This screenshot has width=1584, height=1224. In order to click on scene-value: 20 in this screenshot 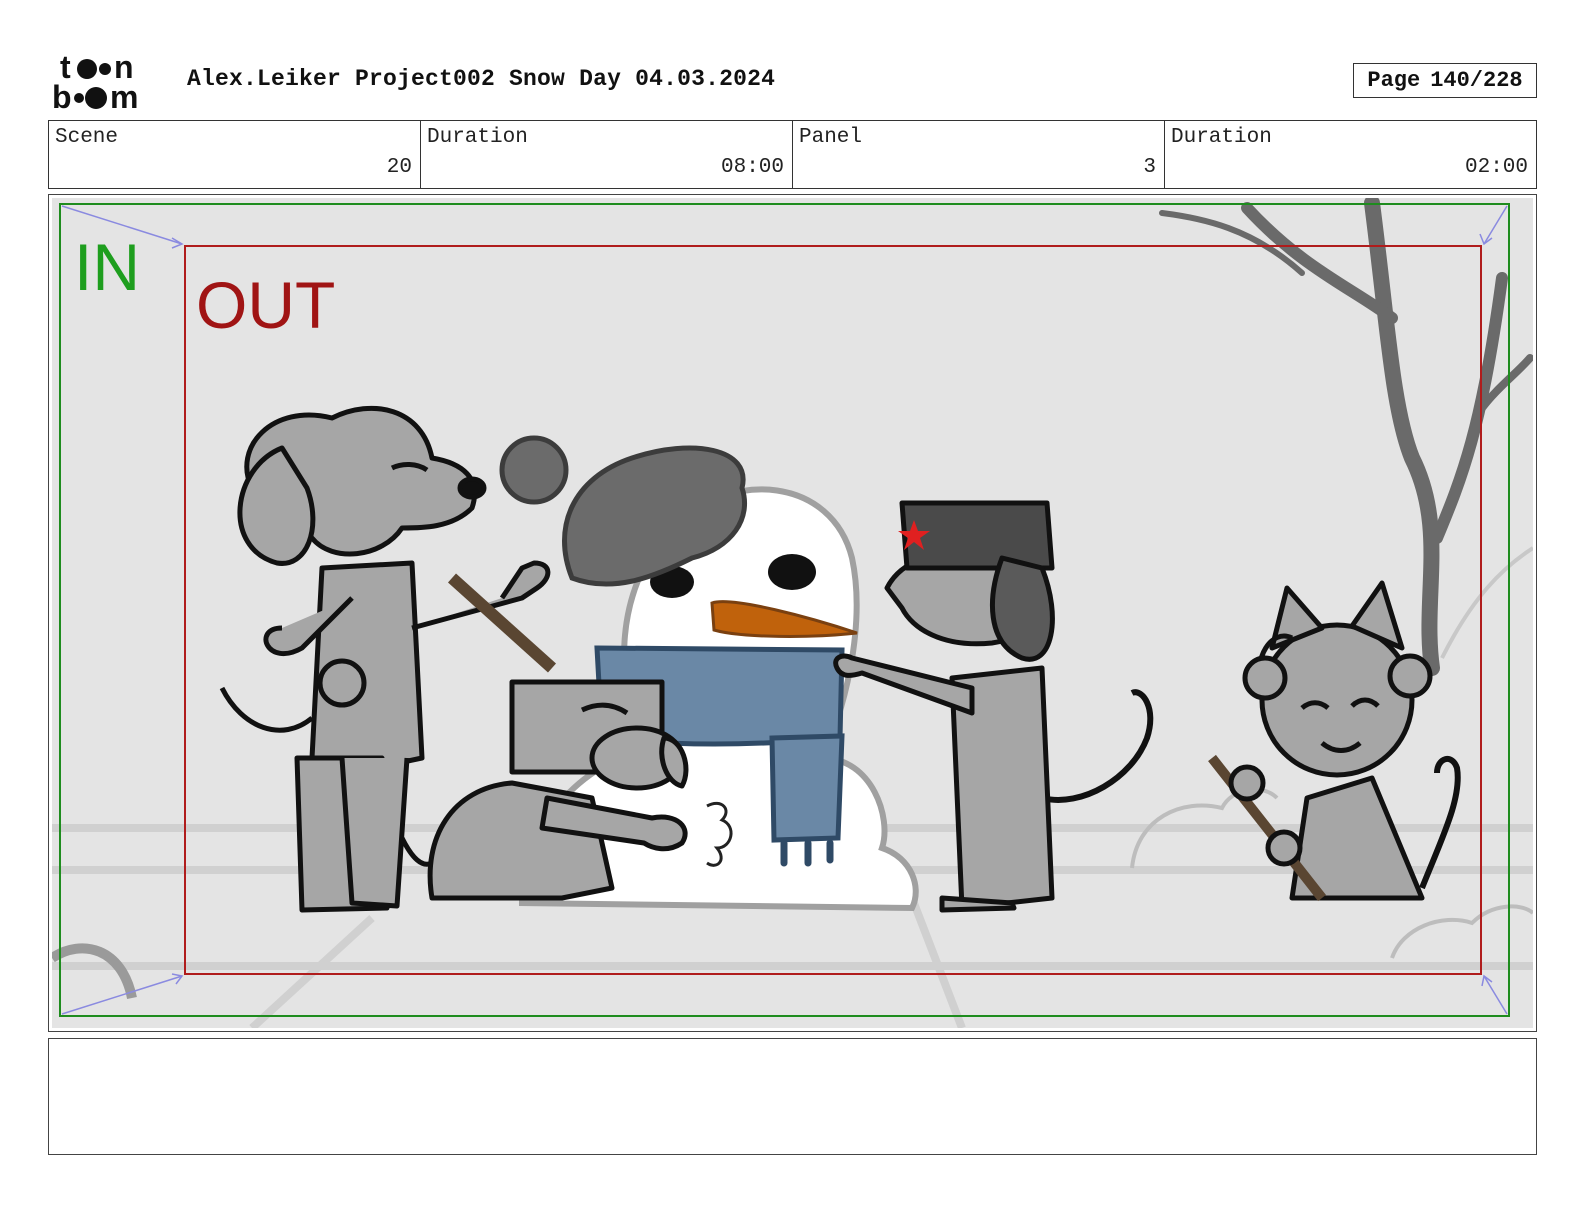, I will do `click(399, 167)`.